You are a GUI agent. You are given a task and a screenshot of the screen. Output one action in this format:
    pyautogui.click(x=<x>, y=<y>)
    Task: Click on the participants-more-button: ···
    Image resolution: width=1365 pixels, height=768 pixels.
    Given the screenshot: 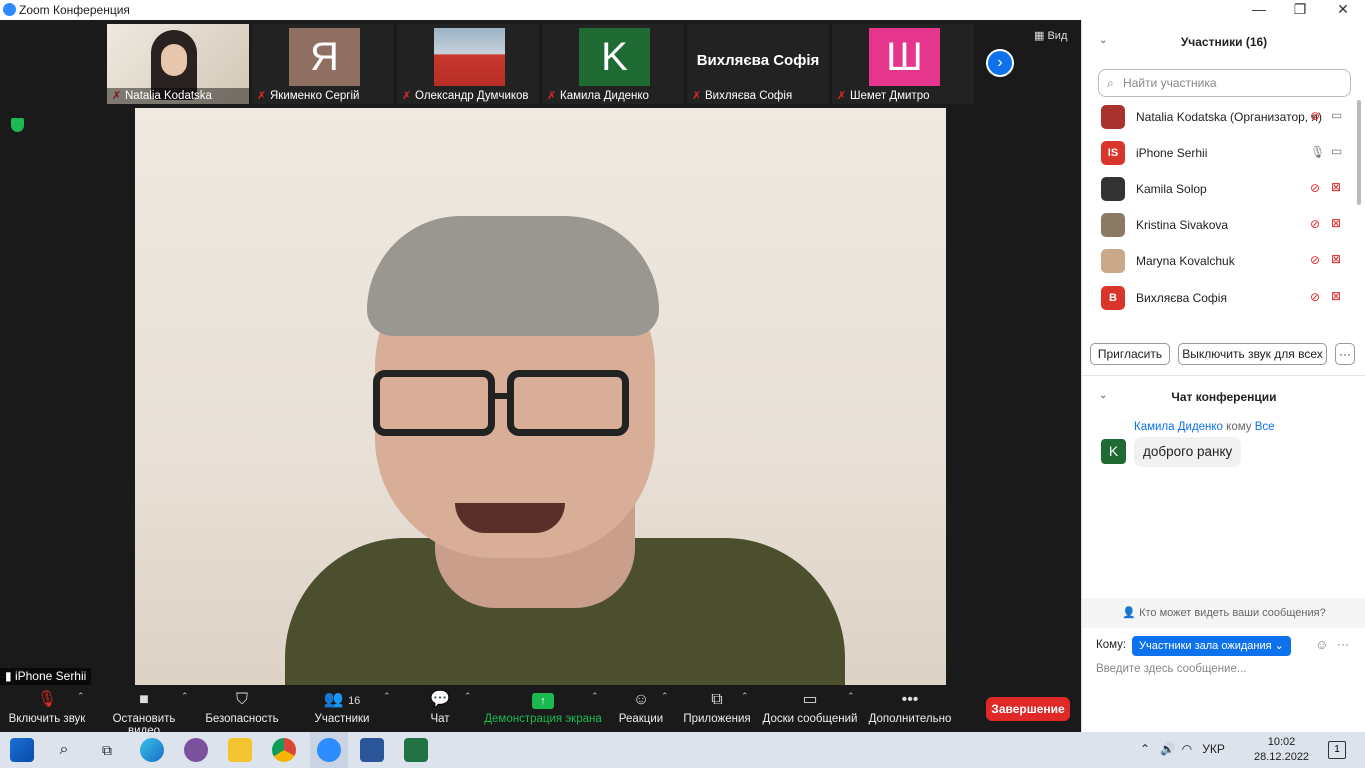 What is the action you would take?
    pyautogui.click(x=1345, y=354)
    